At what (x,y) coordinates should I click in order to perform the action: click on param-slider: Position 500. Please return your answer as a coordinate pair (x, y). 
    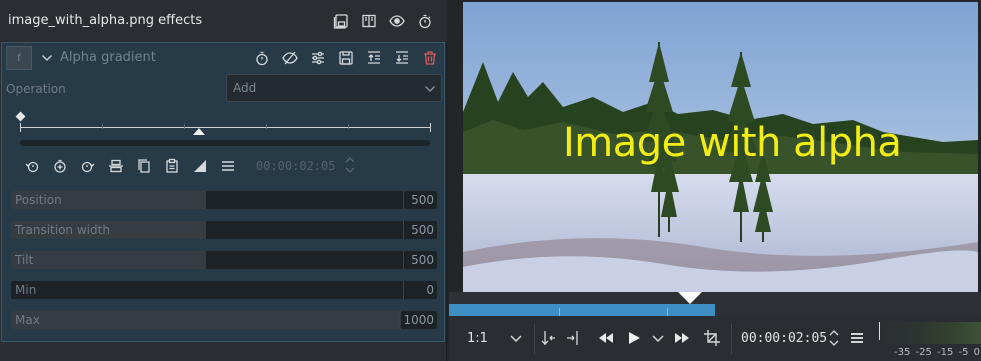
    Looking at the image, I should click on (224, 200).